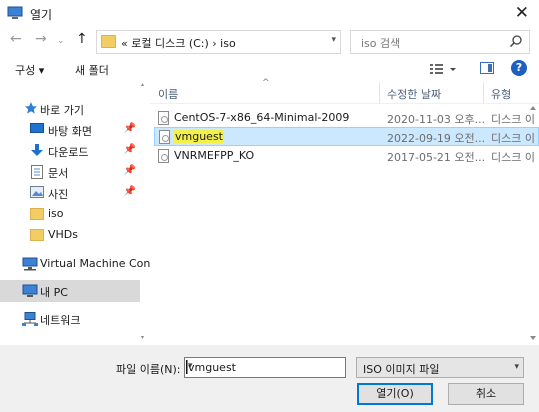 The image size is (539, 412). What do you see at coordinates (381, 43) in the screenshot?
I see `search-placeholder: iso 검색` at bounding box center [381, 43].